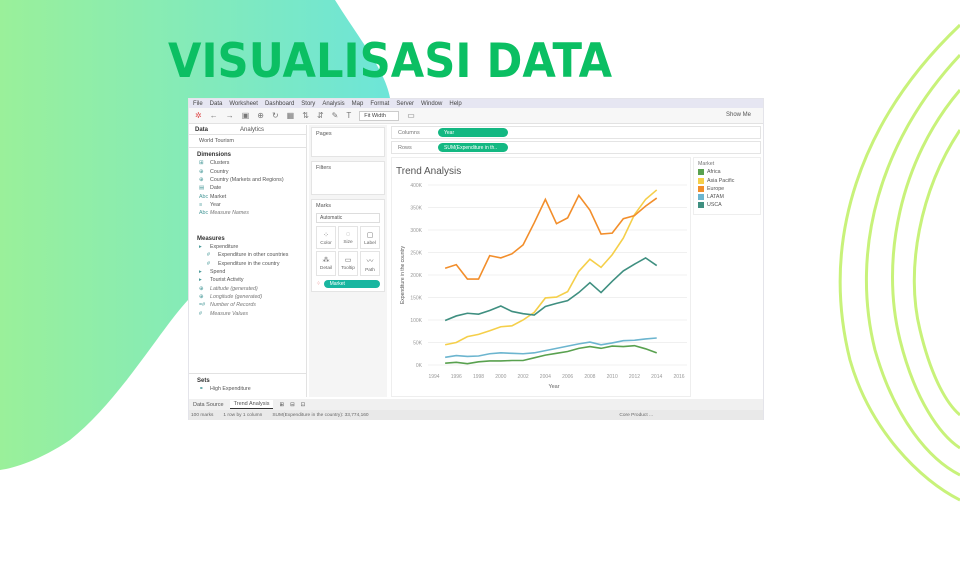 This screenshot has height=570, width=960. I want to click on field-item: ▸ Spend, so click(247, 272).